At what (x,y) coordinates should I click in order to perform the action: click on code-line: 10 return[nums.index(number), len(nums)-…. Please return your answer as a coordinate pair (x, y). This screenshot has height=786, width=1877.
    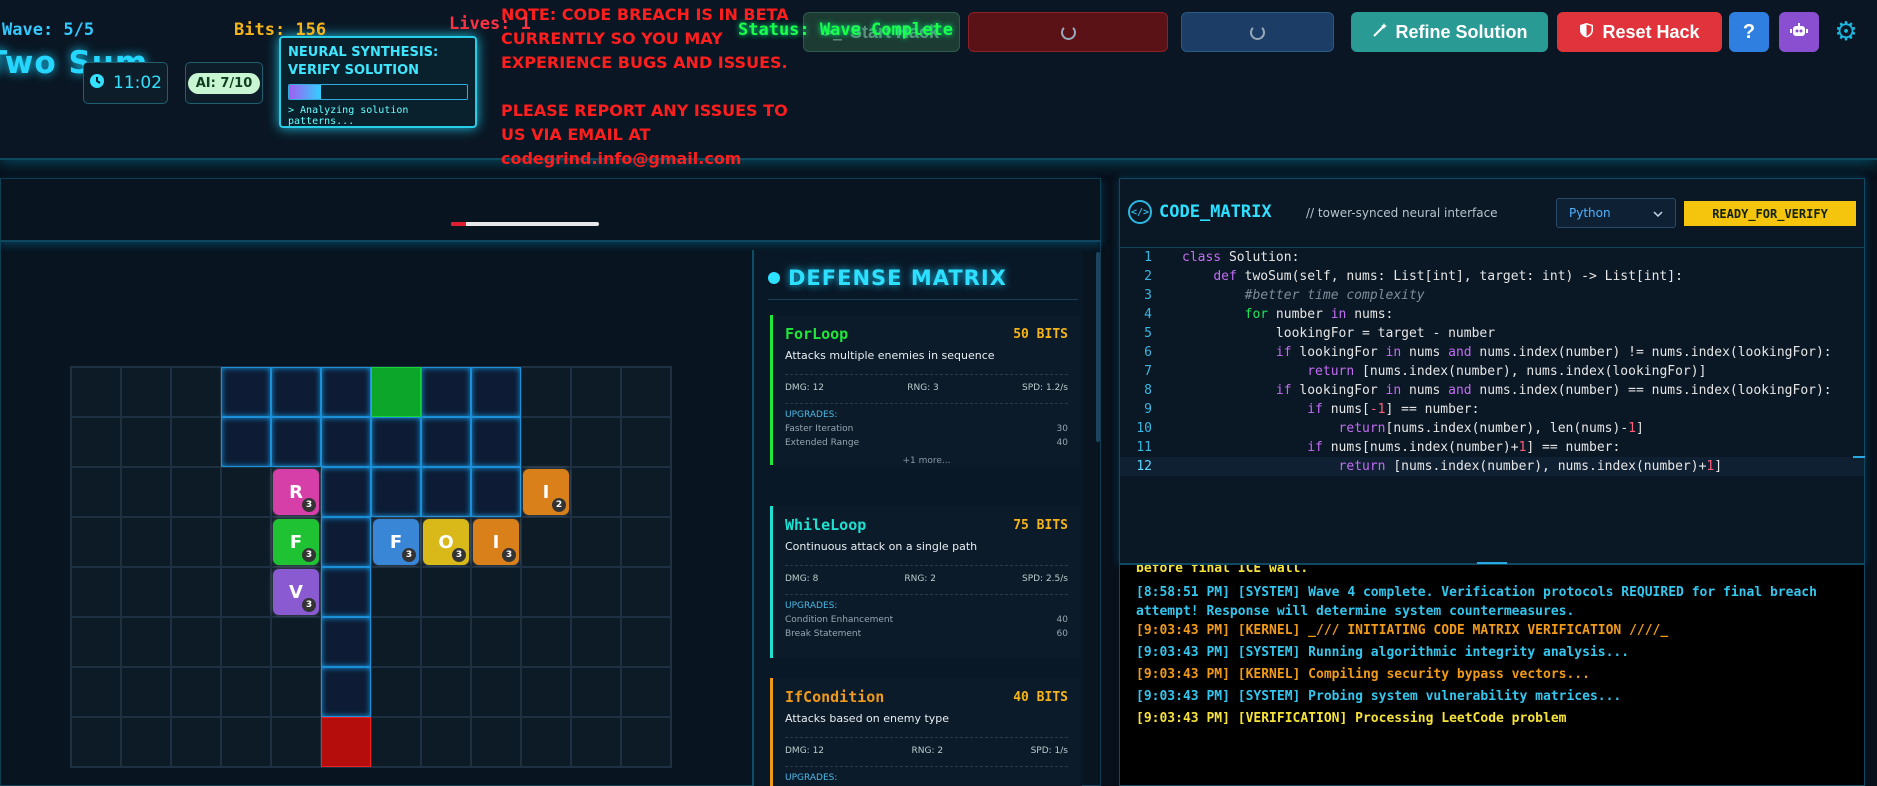
    Looking at the image, I should click on (1492, 428).